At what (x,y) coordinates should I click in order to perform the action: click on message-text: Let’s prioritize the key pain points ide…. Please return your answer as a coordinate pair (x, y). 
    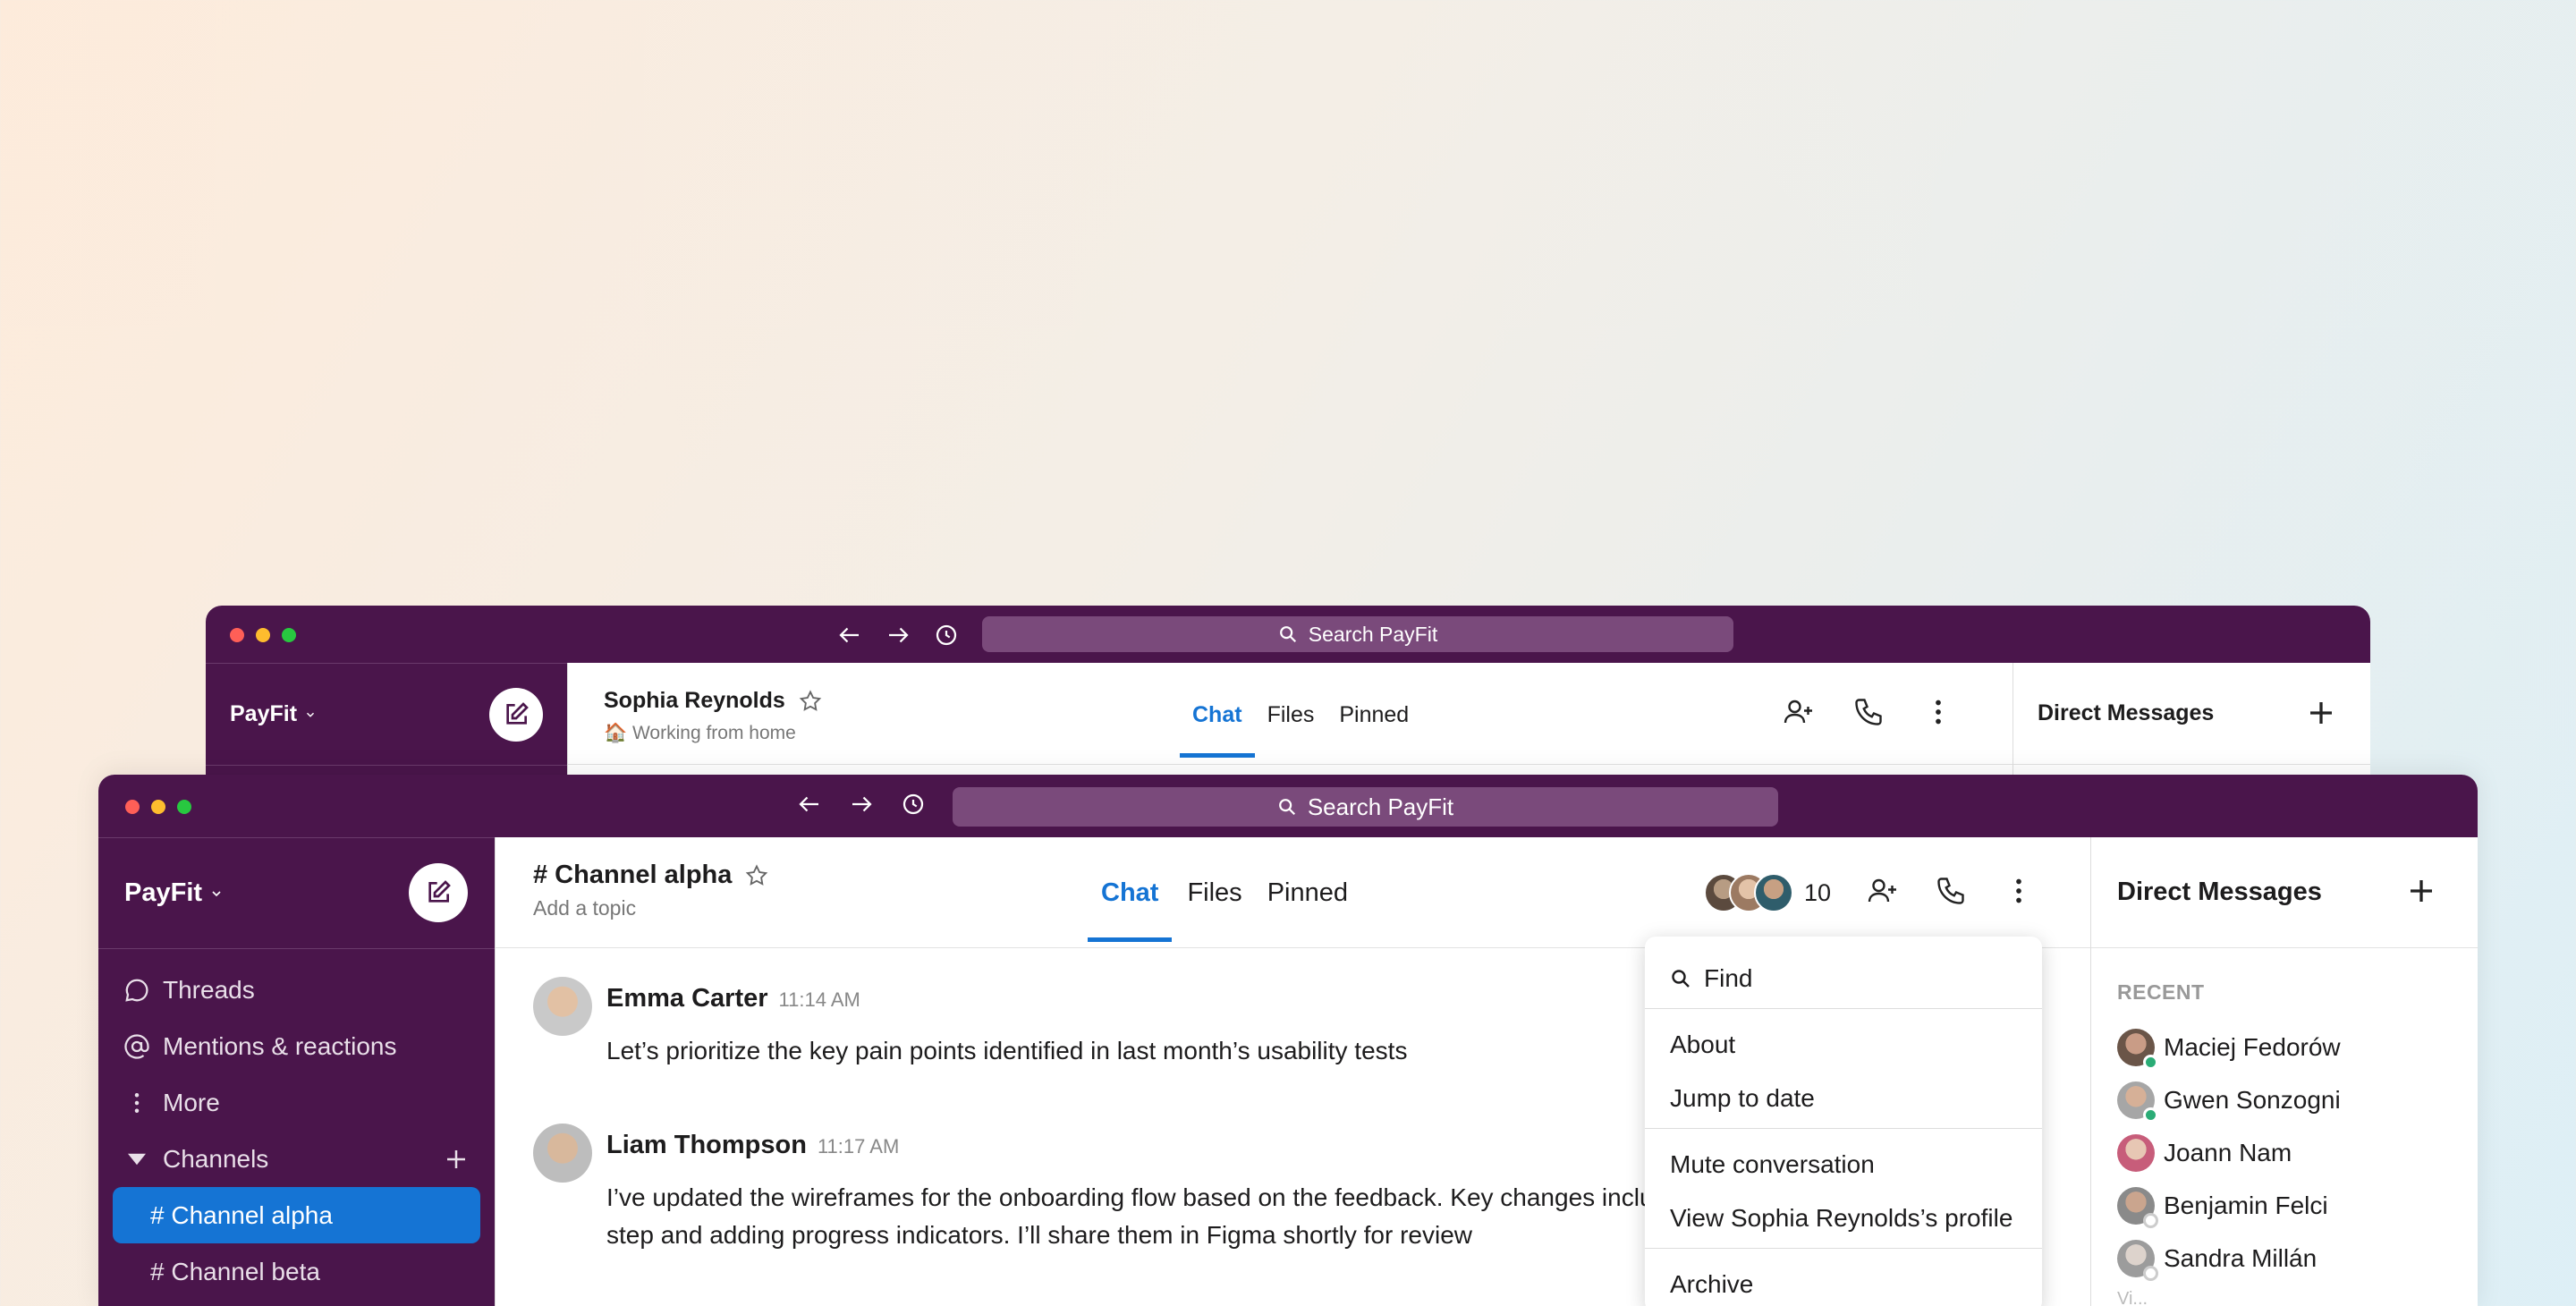
    Looking at the image, I should click on (1007, 1051).